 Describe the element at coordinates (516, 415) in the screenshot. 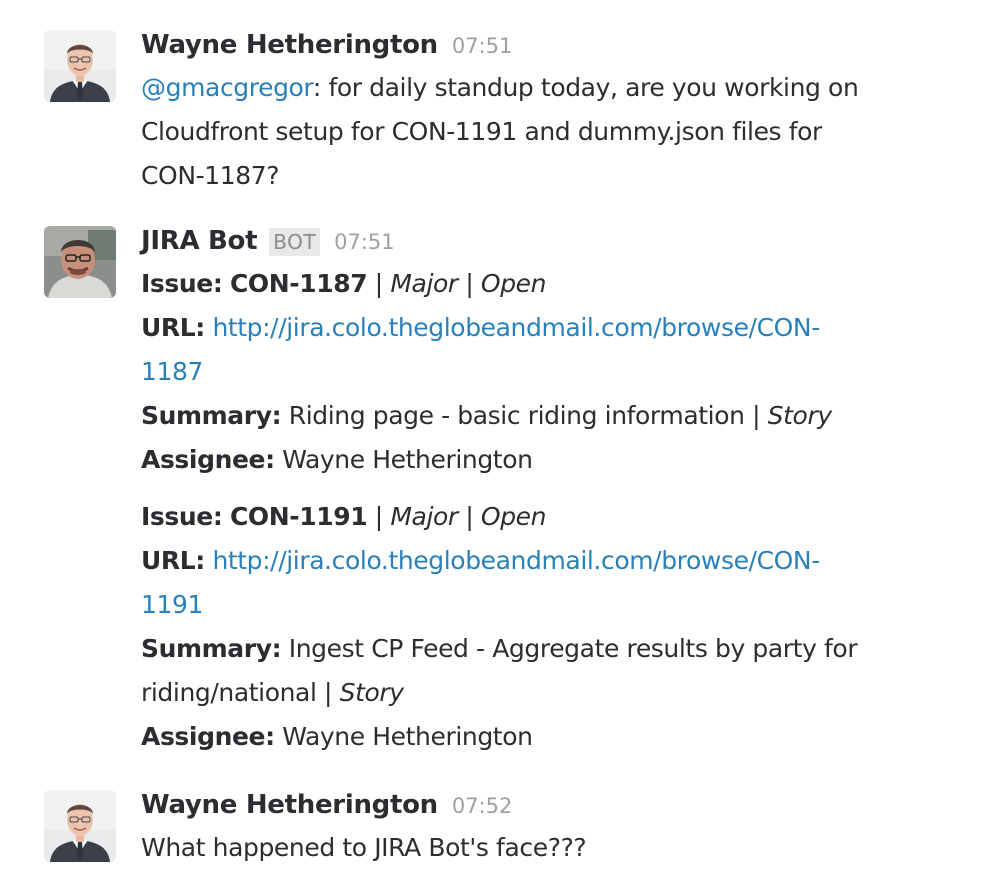

I see `summary-text: Riding page - basic riding information` at that location.